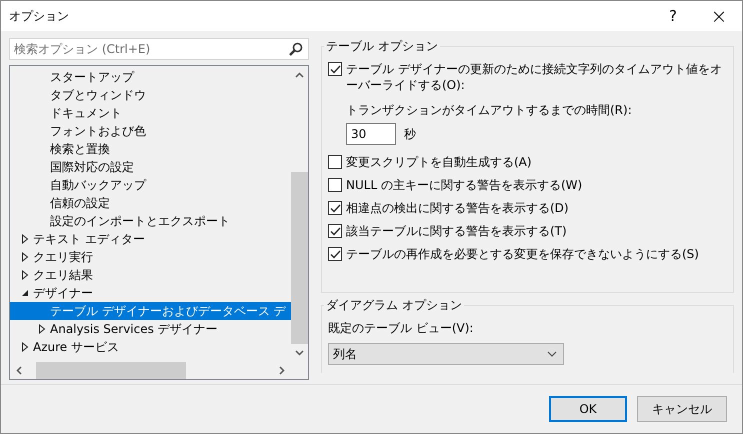 The width and height of the screenshot is (743, 434). What do you see at coordinates (80, 149) in the screenshot?
I see `tree-item: 検索と置換` at bounding box center [80, 149].